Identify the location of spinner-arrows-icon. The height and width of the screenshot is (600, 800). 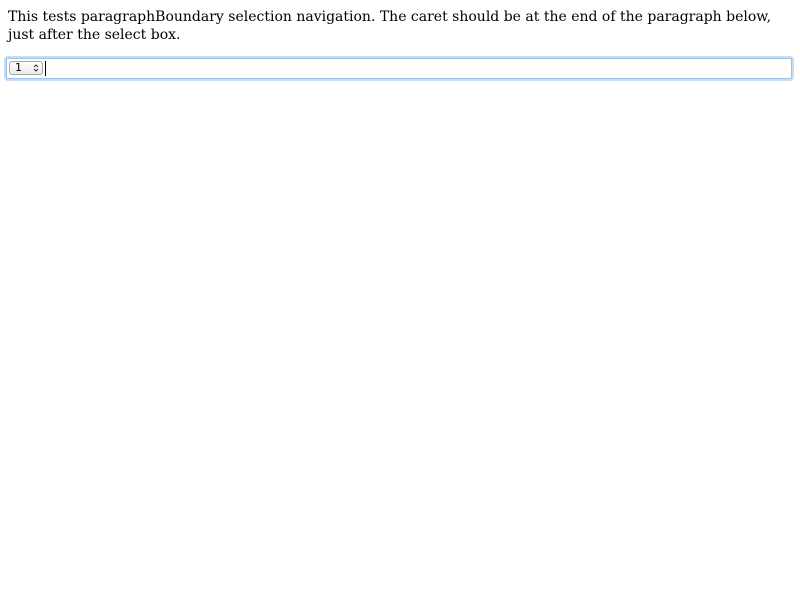
(36, 68).